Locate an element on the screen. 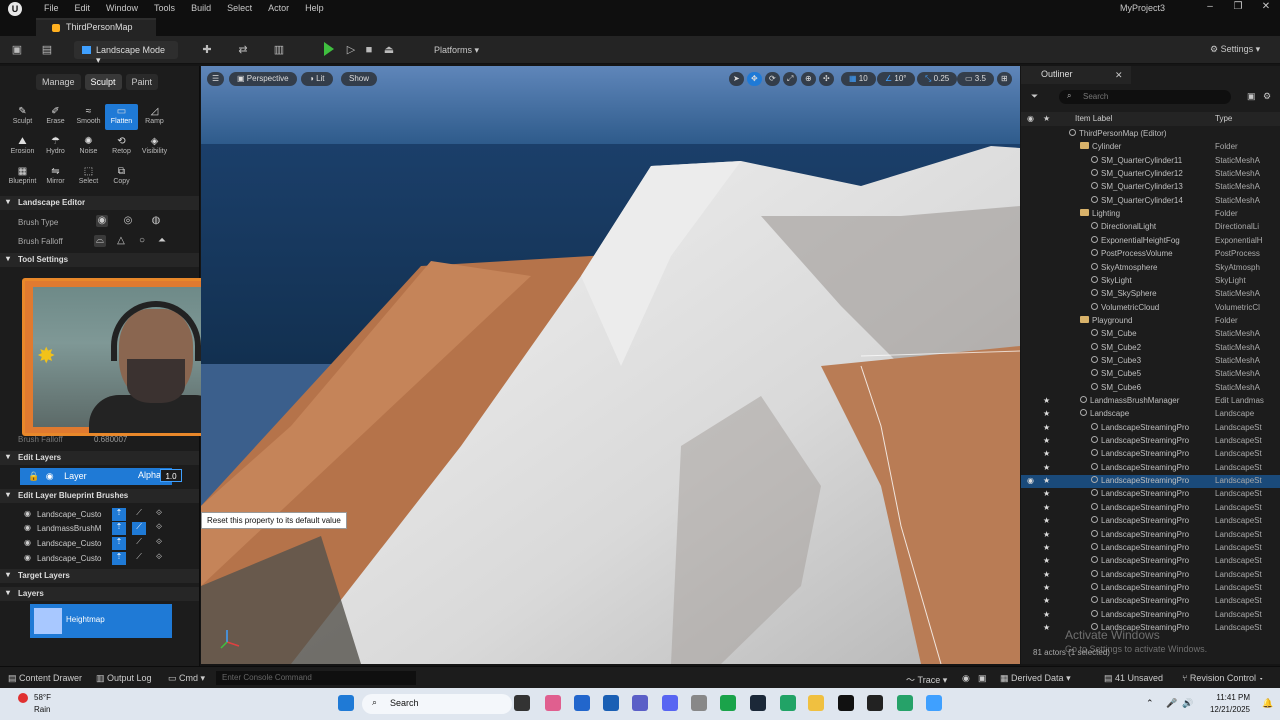  file-explorer-icon is located at coordinates (816, 703).